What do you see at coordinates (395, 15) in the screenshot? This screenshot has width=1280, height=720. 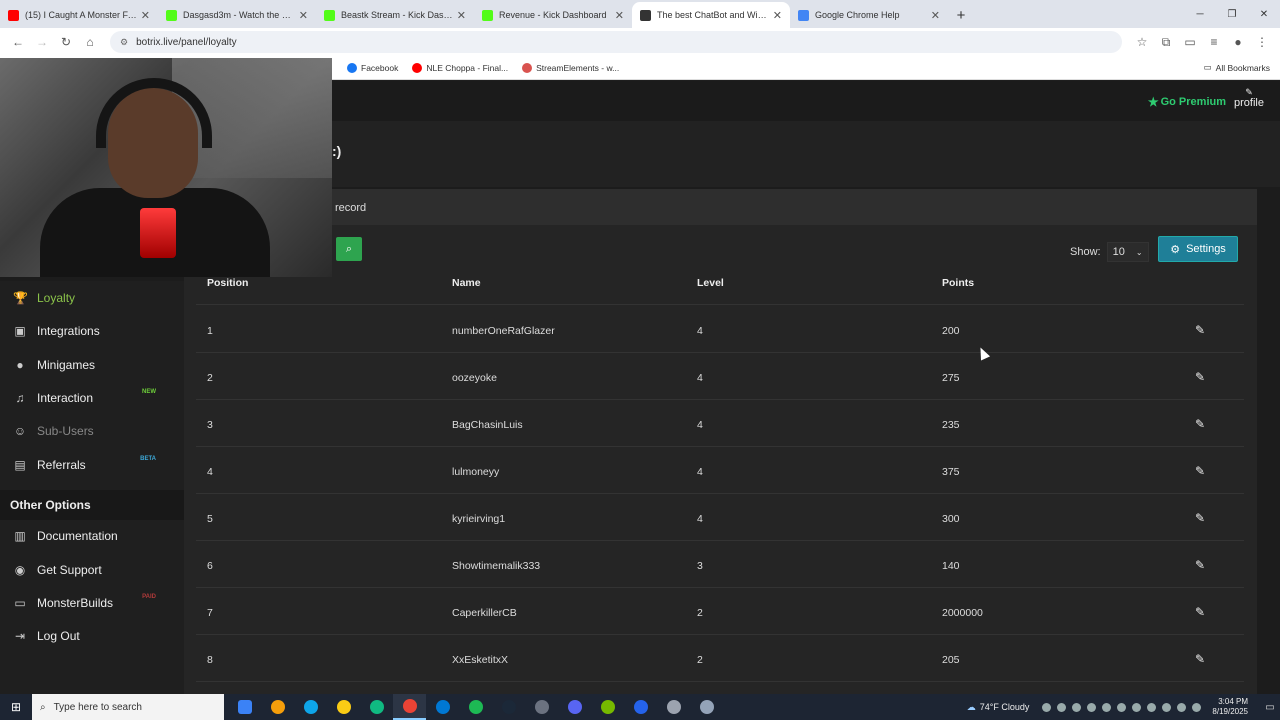 I see `browser-tab: Beastk Stream - Kick Dashboar ✕` at bounding box center [395, 15].